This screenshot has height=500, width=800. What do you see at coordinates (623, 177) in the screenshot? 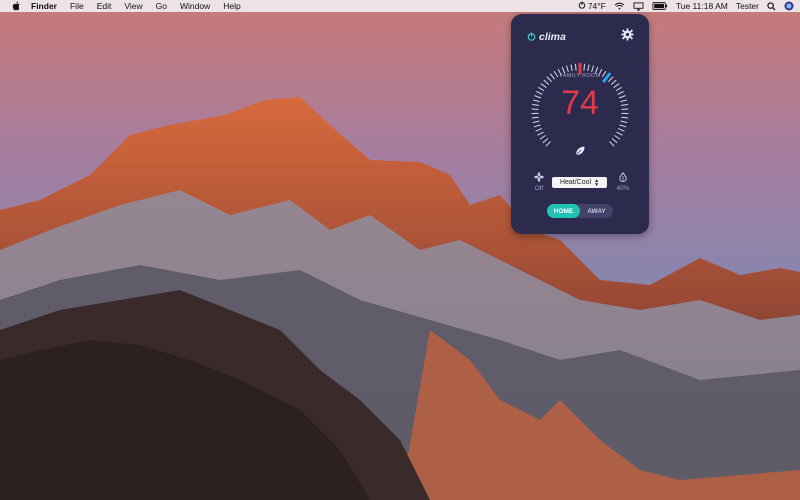
I see `humidity-icon` at bounding box center [623, 177].